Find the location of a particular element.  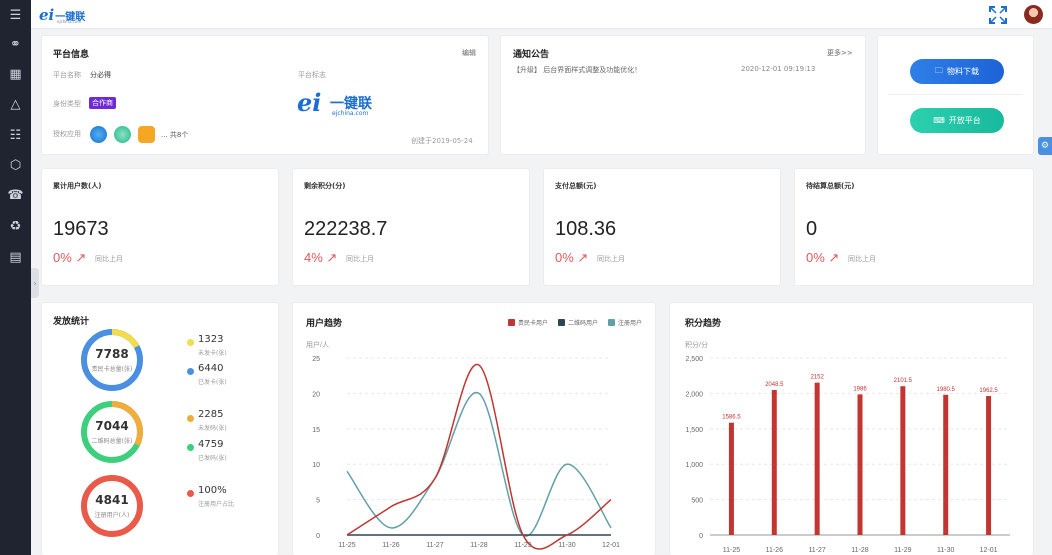

ring-number: 7044 is located at coordinates (112, 426).